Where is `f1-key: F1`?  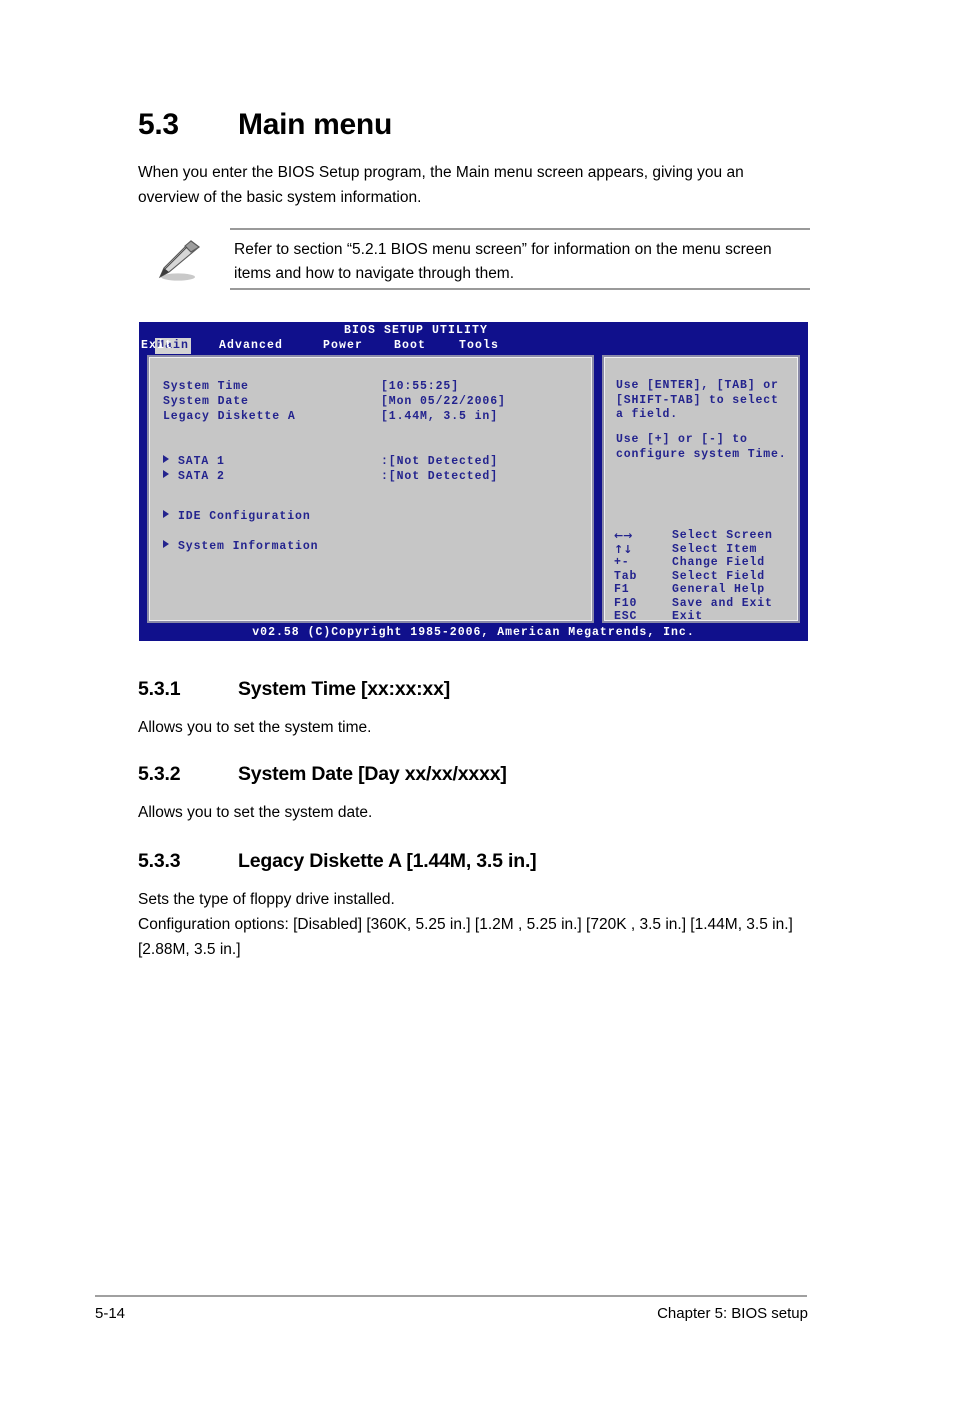 f1-key: F1 is located at coordinates (622, 589).